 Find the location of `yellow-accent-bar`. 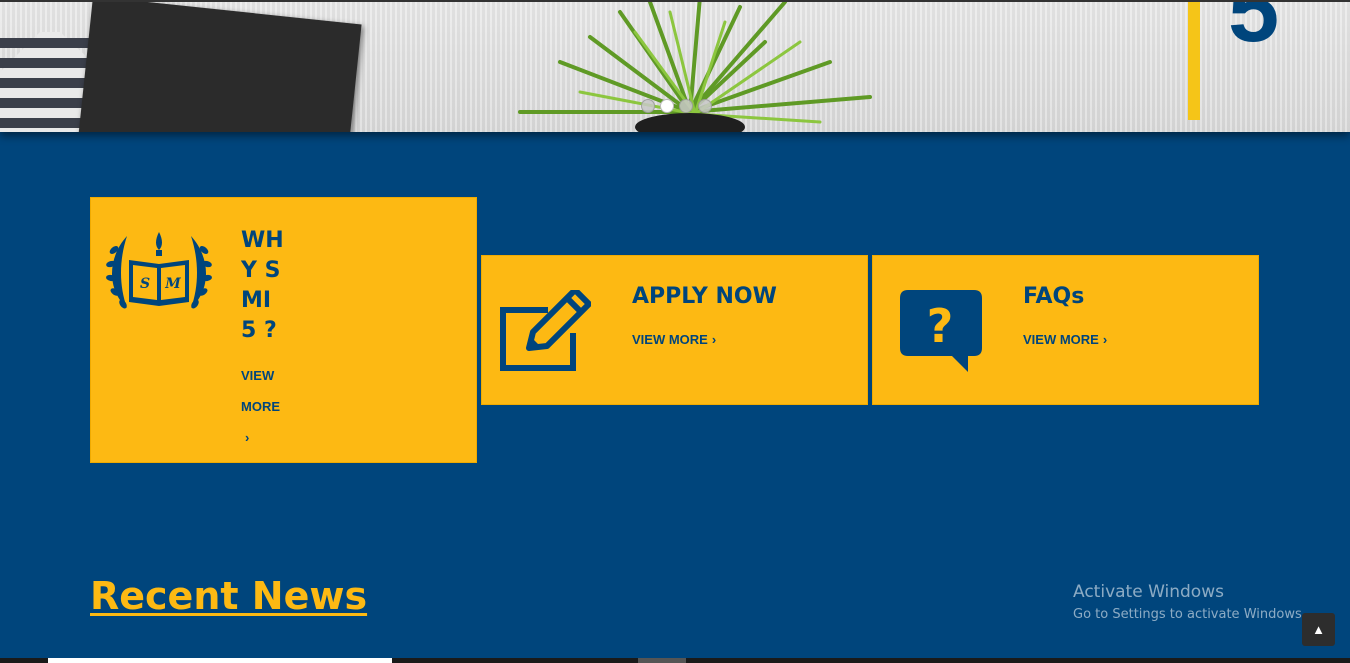

yellow-accent-bar is located at coordinates (1194, 61).